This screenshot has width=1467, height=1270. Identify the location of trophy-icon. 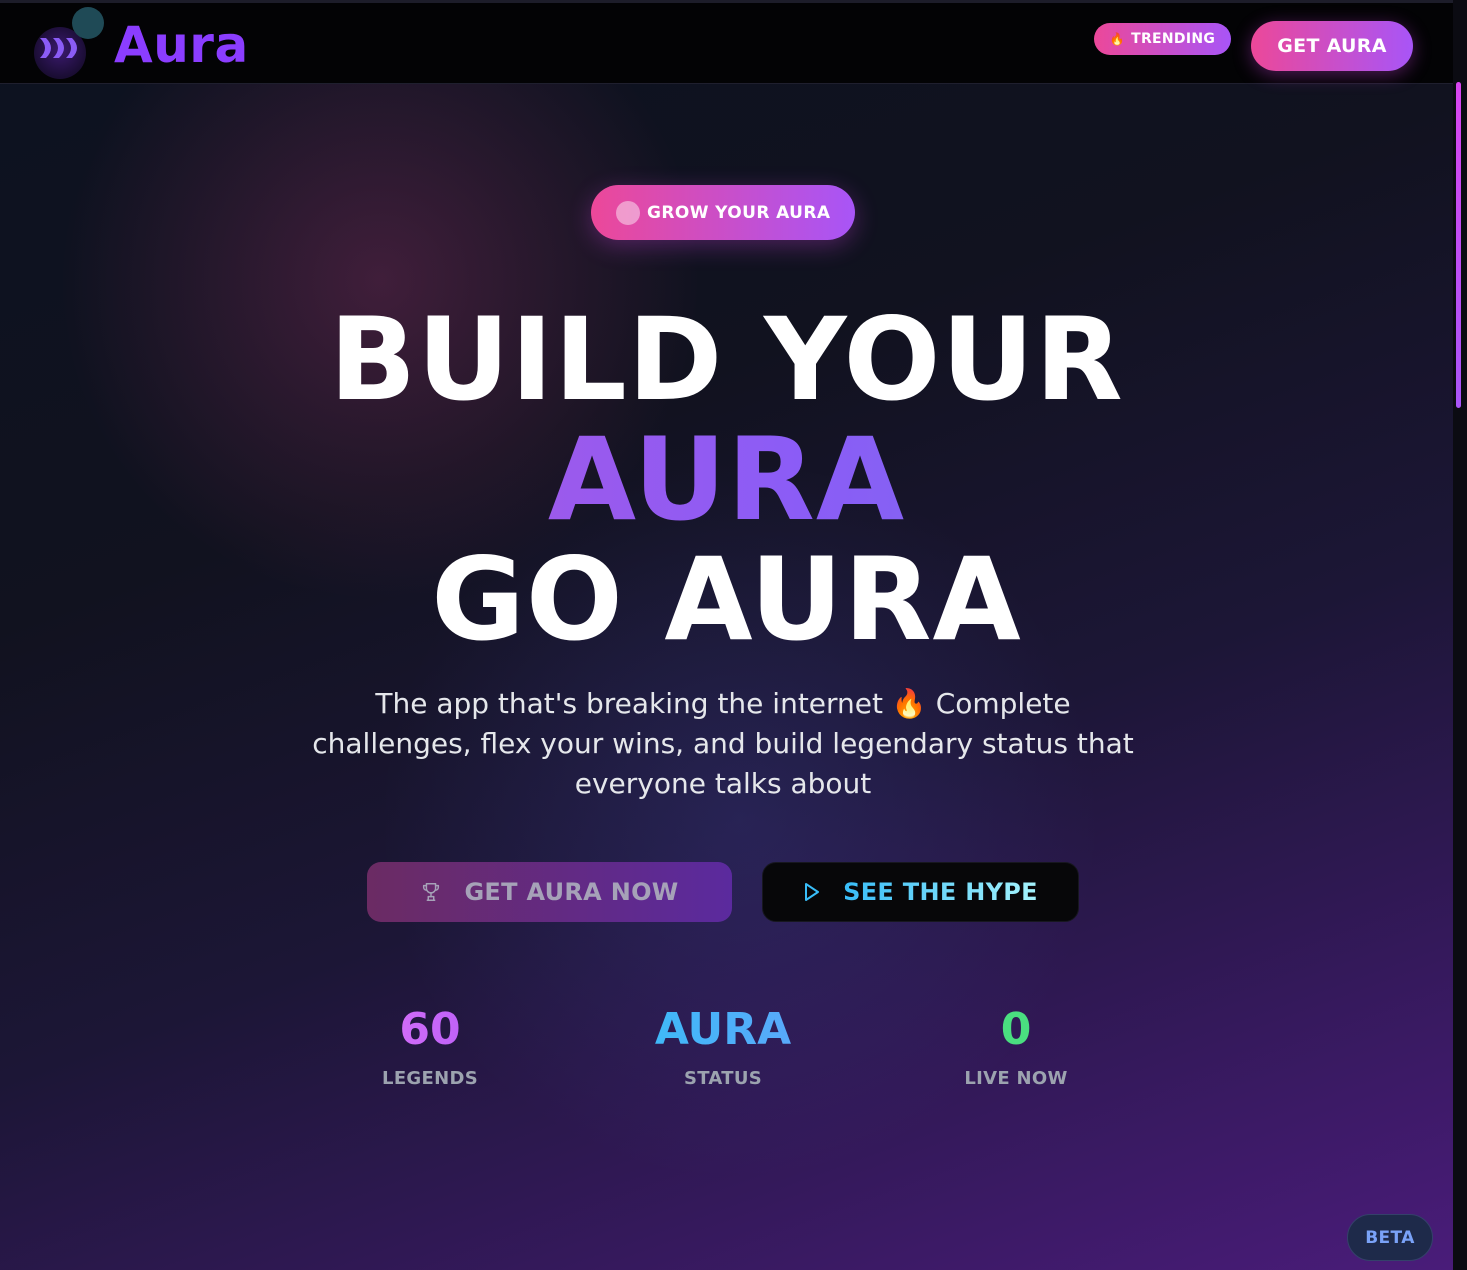
(431, 892).